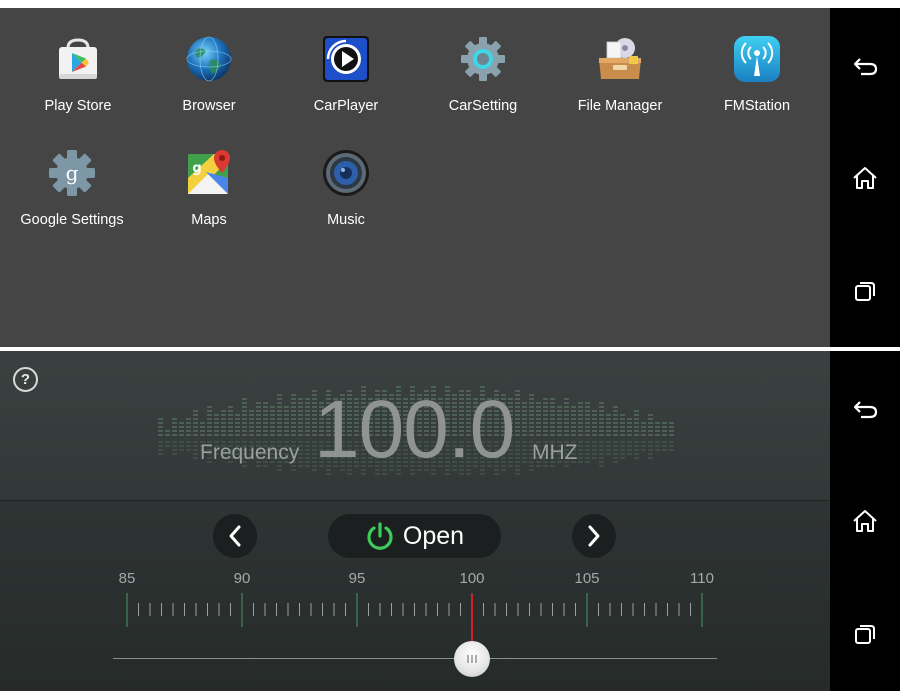 This screenshot has height=700, width=900. What do you see at coordinates (209, 59) in the screenshot?
I see `globe-icon` at bounding box center [209, 59].